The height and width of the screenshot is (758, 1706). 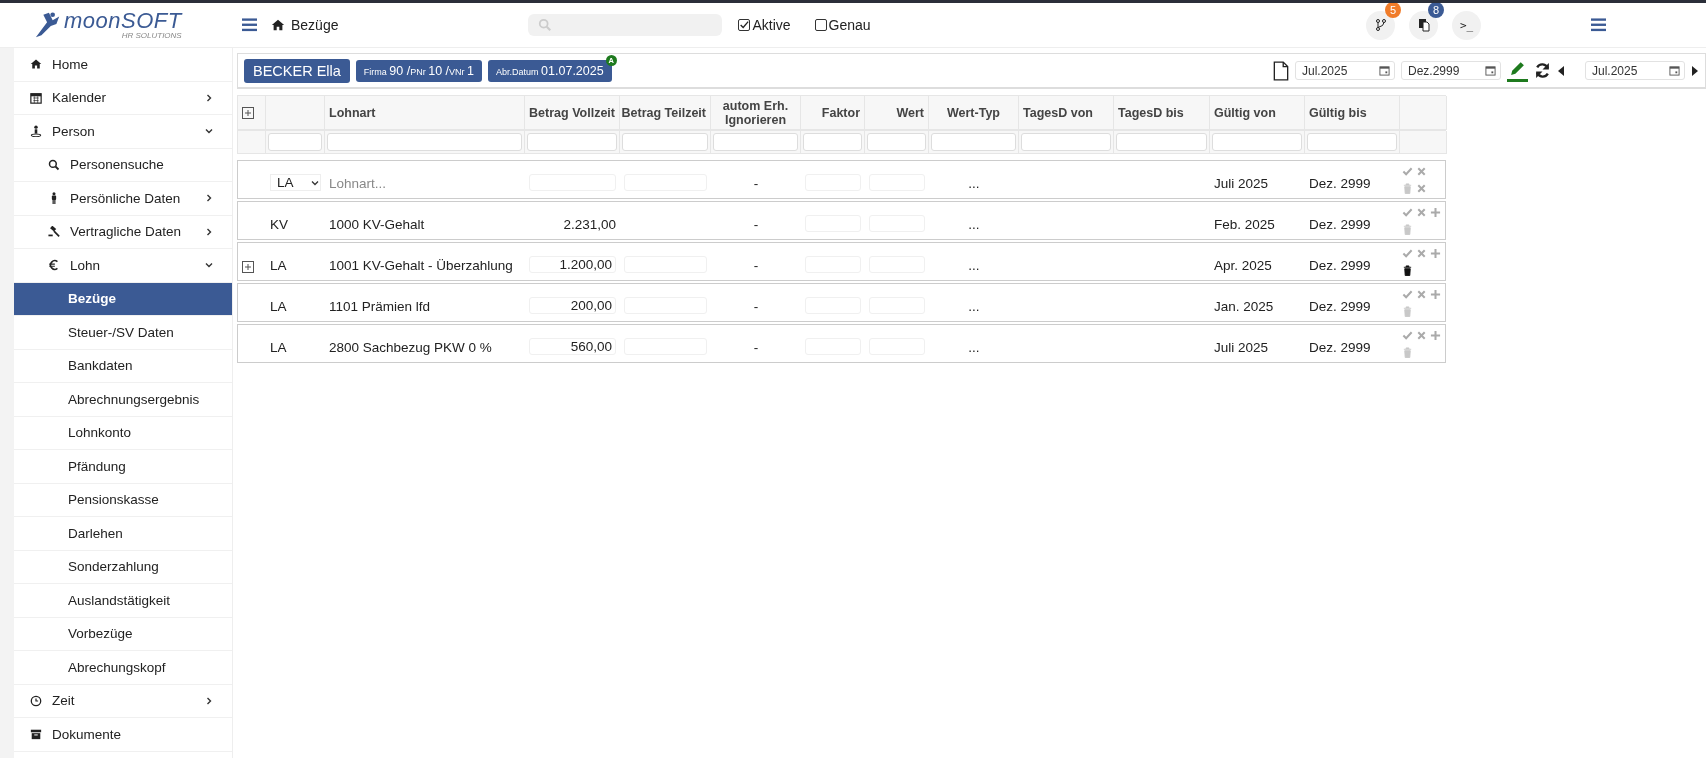 I want to click on sidebar-item: Pensionskasse, so click(x=123, y=500).